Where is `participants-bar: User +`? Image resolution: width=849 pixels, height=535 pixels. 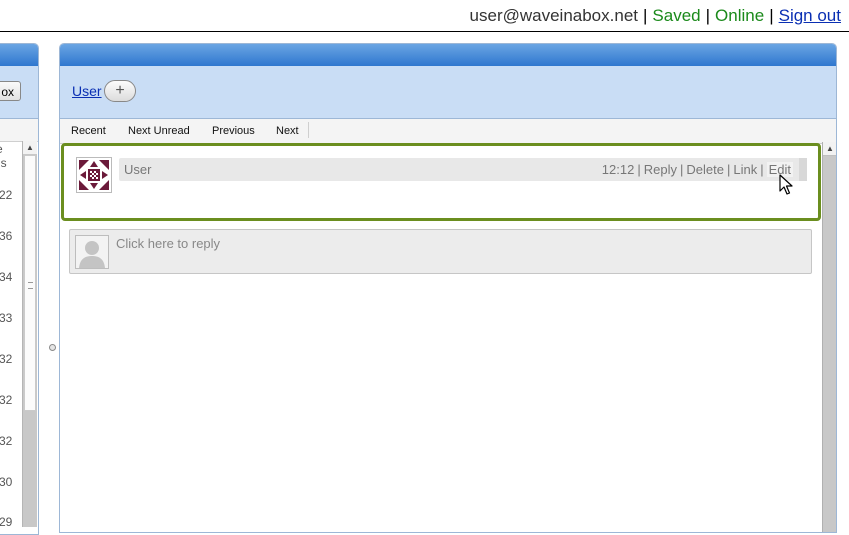
participants-bar: User + is located at coordinates (448, 92).